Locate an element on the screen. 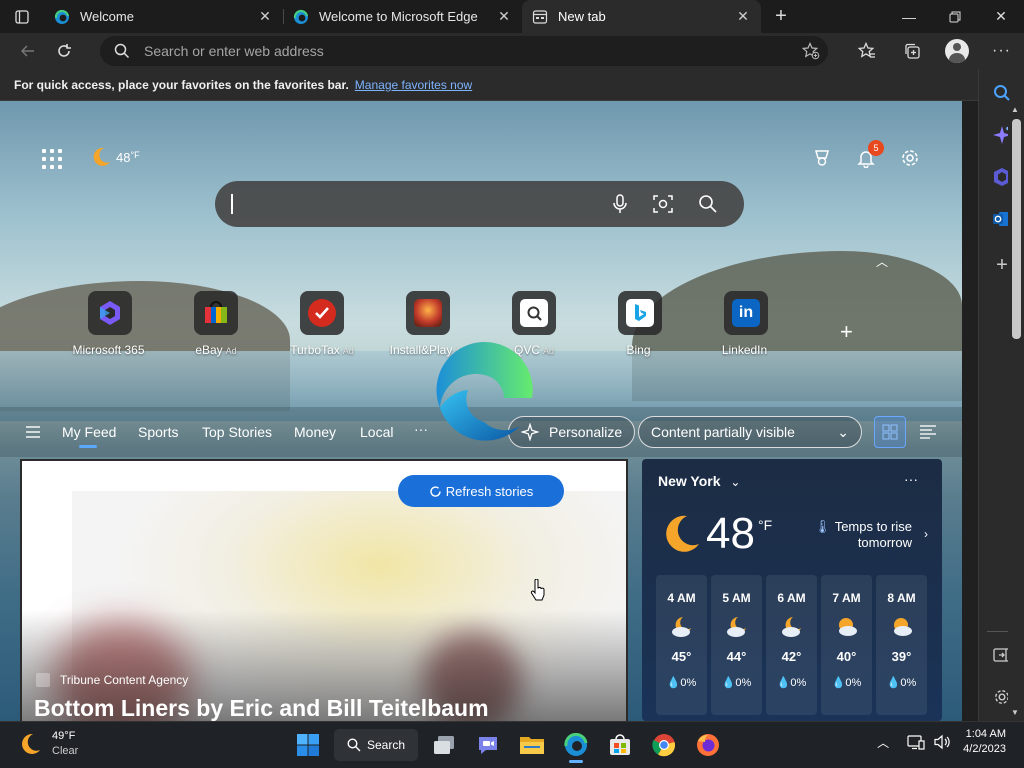 Image resolution: width=1024 pixels, height=768 pixels. address-placeholder: Search or enter web address is located at coordinates (234, 51).